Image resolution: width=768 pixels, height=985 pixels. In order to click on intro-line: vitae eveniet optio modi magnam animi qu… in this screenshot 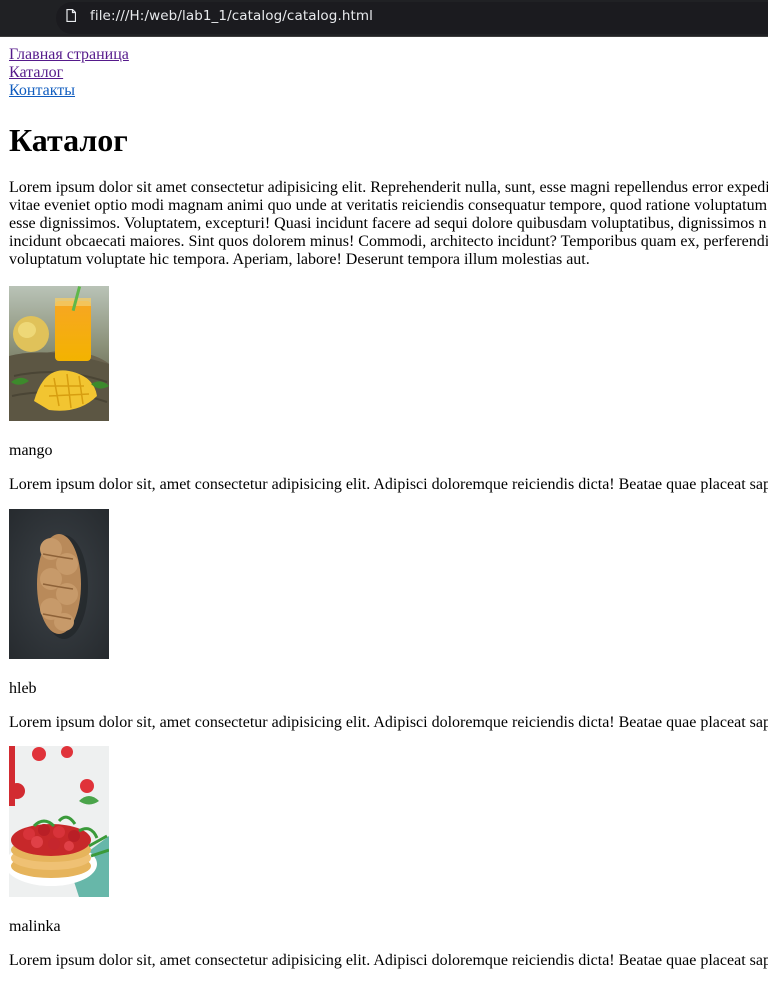, I will do `click(388, 205)`.